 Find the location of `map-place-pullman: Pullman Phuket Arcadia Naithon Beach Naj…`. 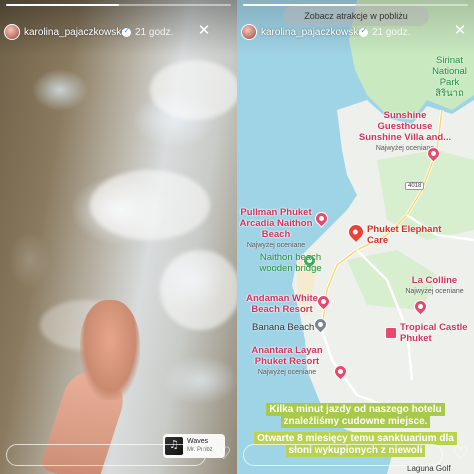

map-place-pullman: Pullman Phuket Arcadia Naithon Beach Naj… is located at coordinates (276, 229).